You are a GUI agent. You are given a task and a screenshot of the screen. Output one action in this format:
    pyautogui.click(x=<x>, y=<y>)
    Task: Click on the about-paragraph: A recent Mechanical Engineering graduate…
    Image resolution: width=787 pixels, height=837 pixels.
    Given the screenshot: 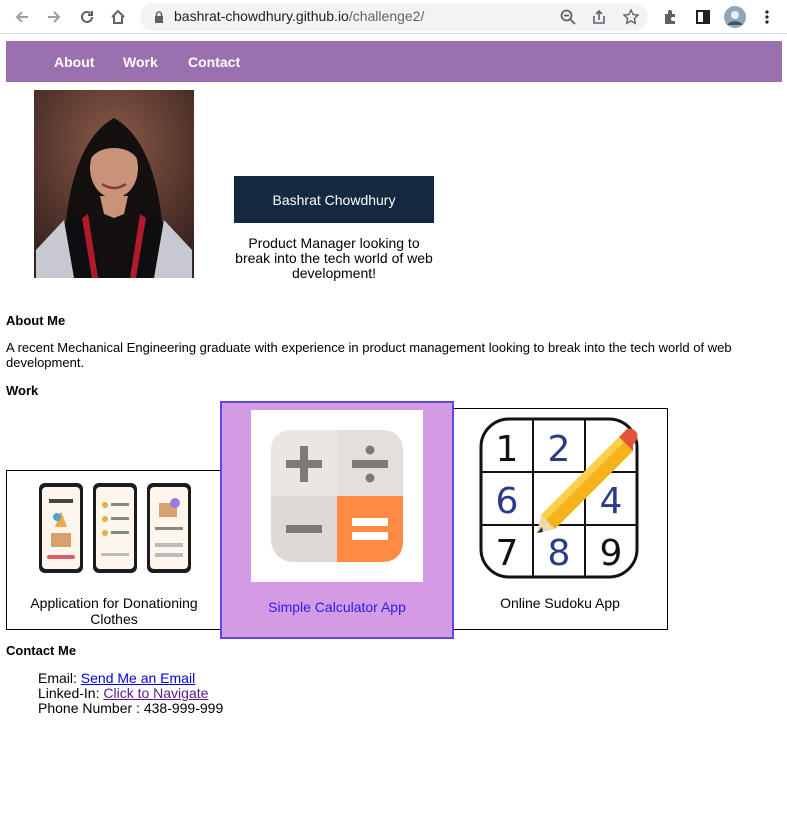 What is the action you would take?
    pyautogui.click(x=369, y=355)
    